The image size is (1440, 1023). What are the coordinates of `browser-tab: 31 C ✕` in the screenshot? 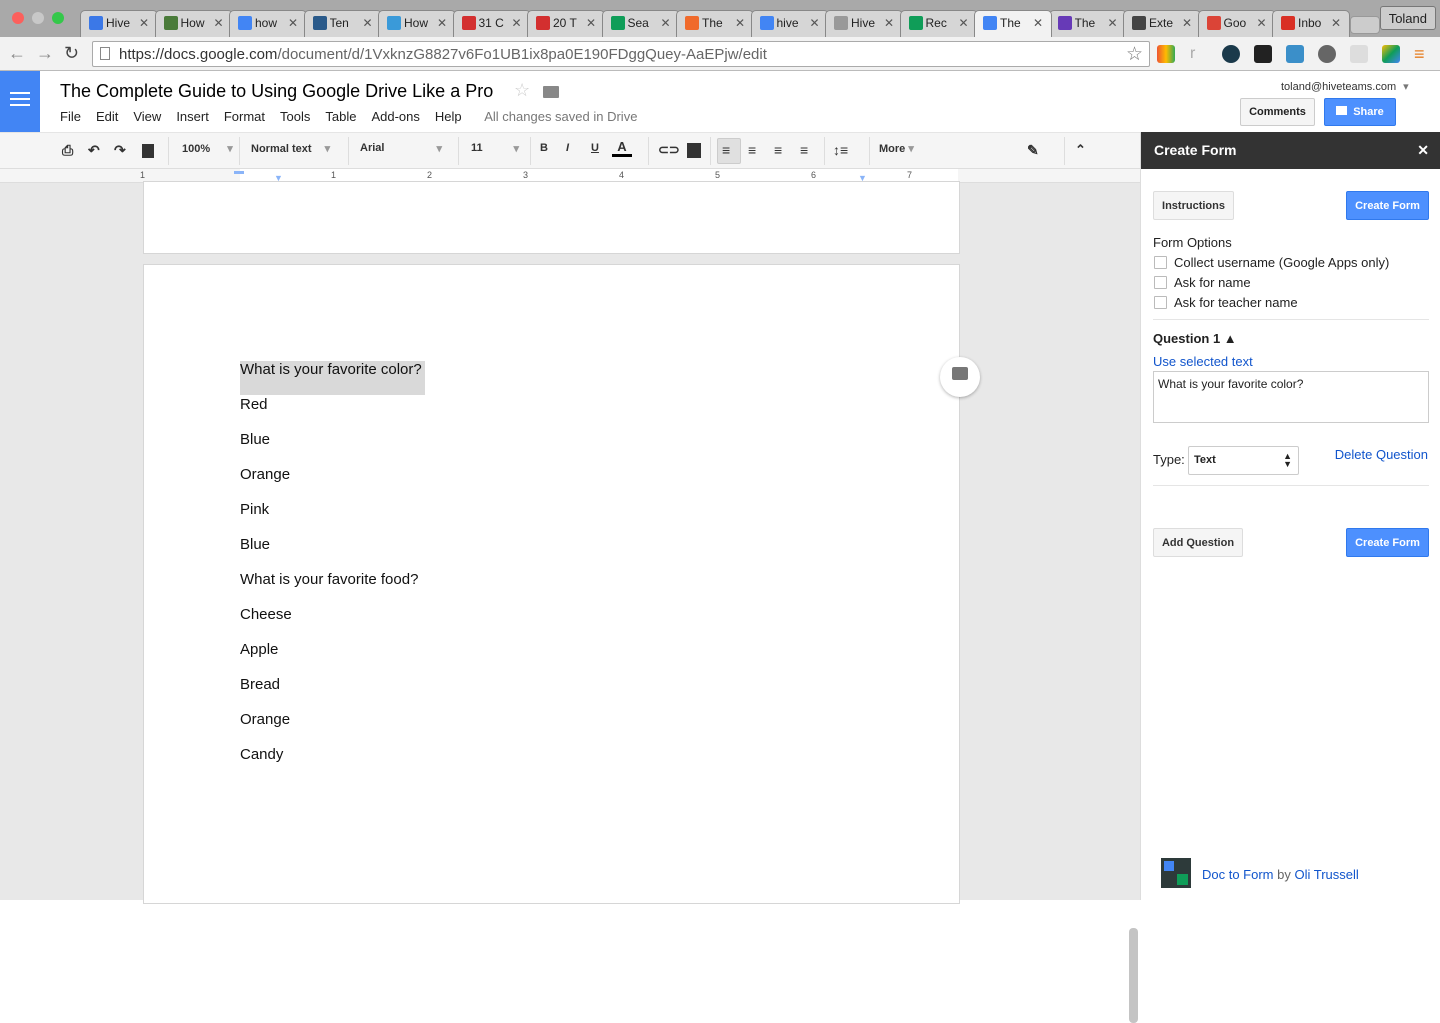 It's located at (491, 23).